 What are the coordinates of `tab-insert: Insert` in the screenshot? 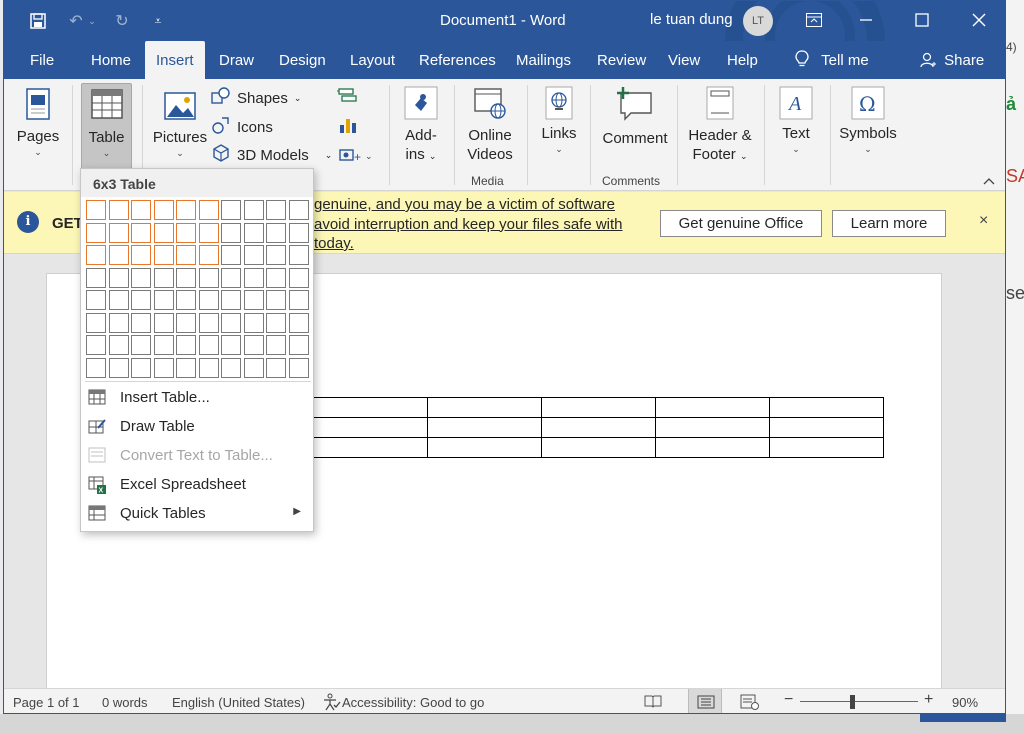 It's located at (175, 60).